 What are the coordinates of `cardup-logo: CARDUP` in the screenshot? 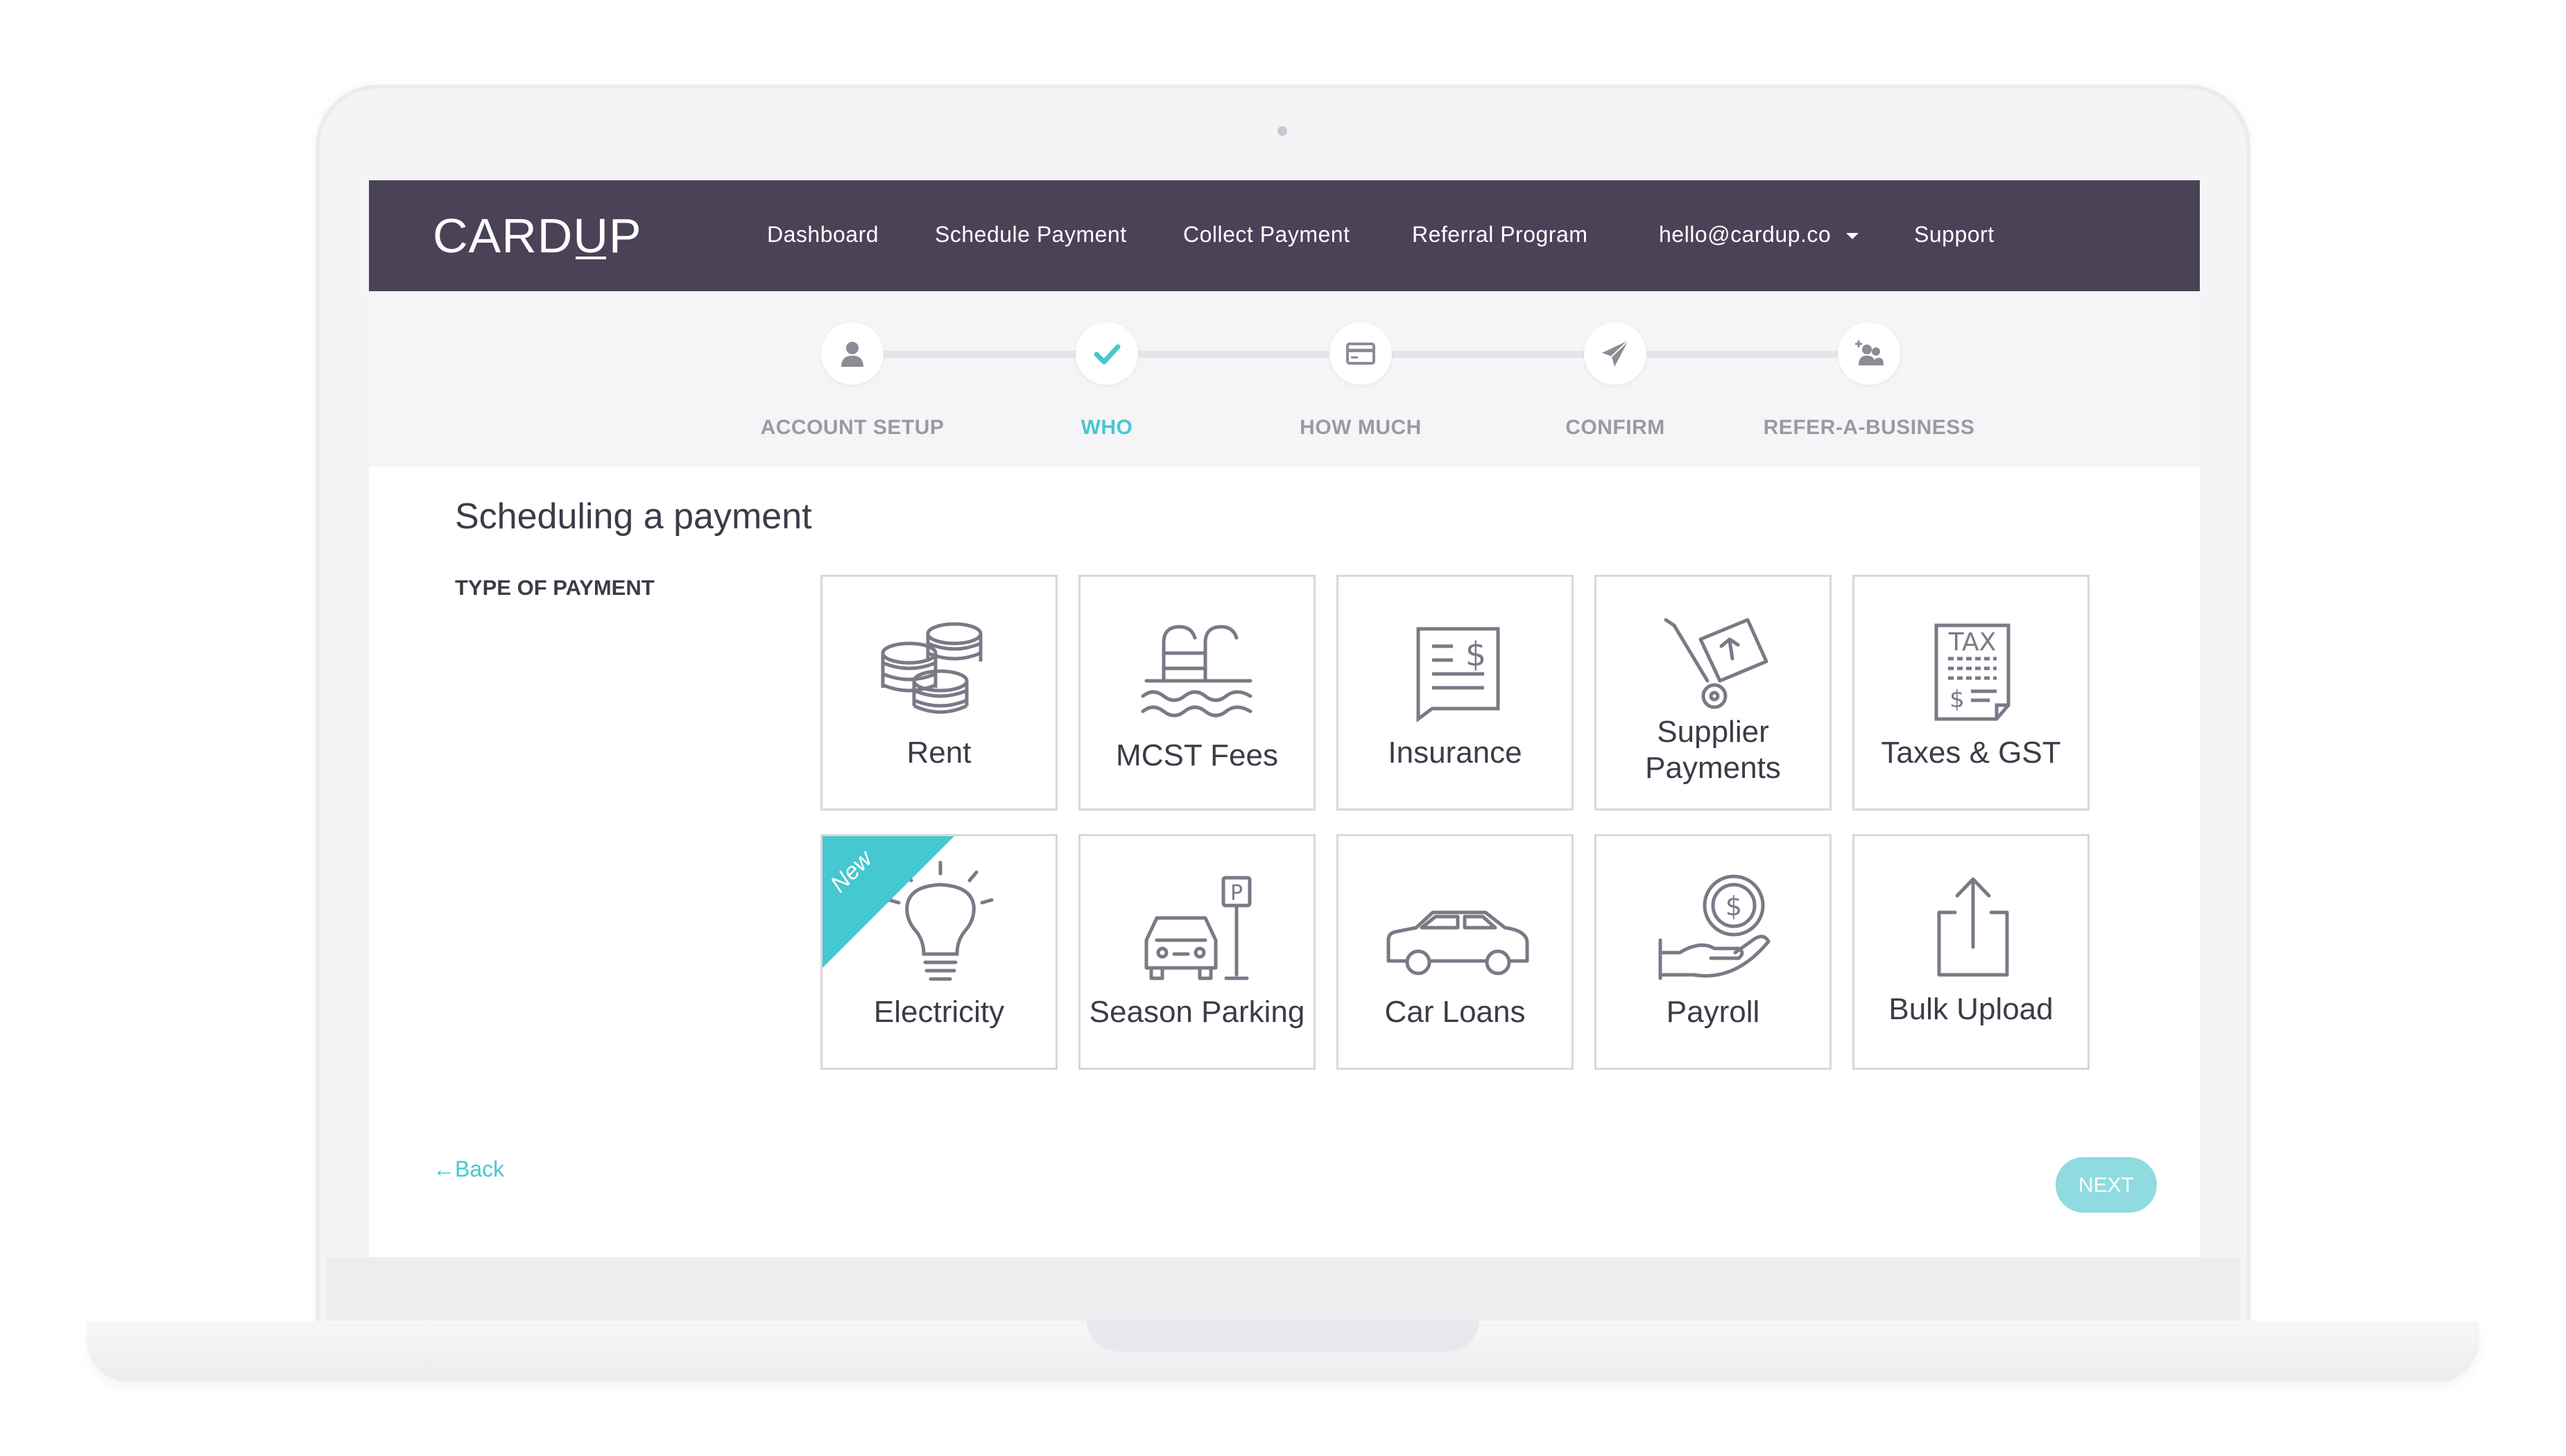 It's located at (537, 235).